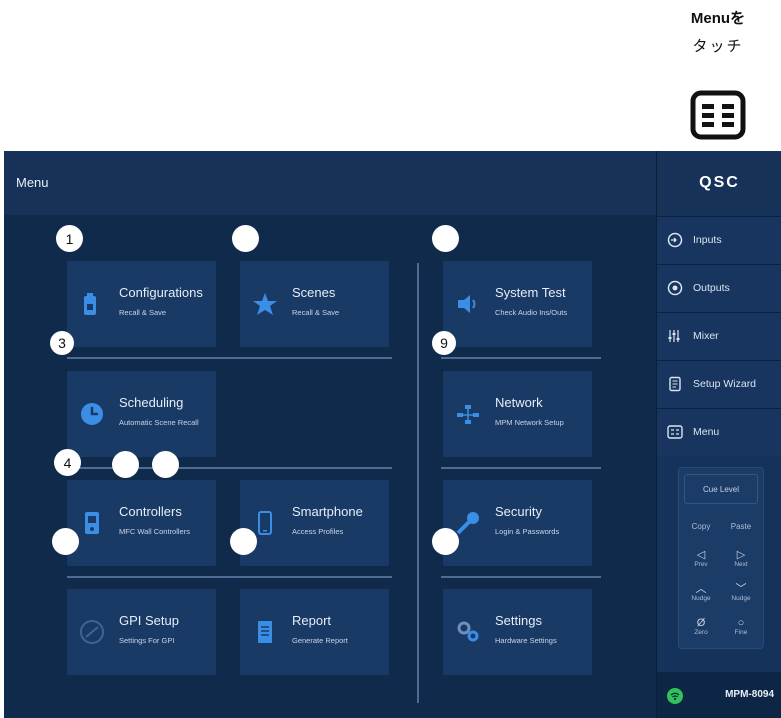 The width and height of the screenshot is (781, 718). What do you see at coordinates (444, 343) in the screenshot?
I see `callout-9: 9` at bounding box center [444, 343].